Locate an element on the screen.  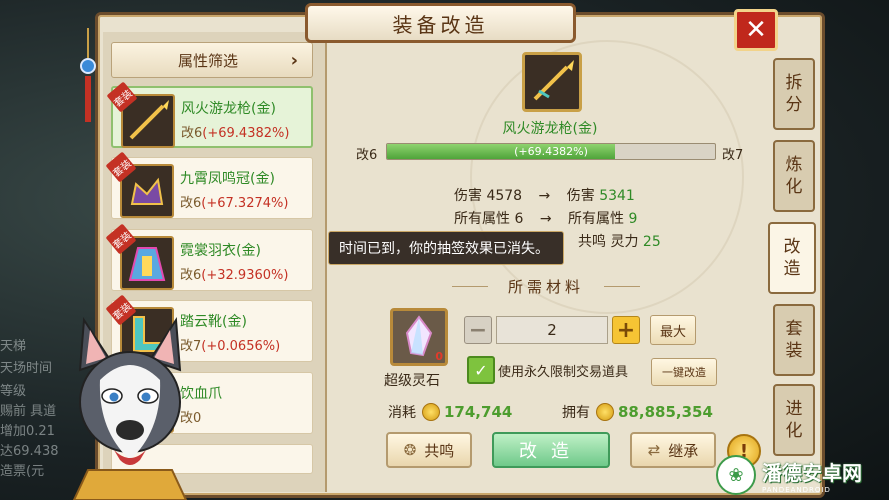
one-key-forge-button: 一键改造 is located at coordinates (684, 372).